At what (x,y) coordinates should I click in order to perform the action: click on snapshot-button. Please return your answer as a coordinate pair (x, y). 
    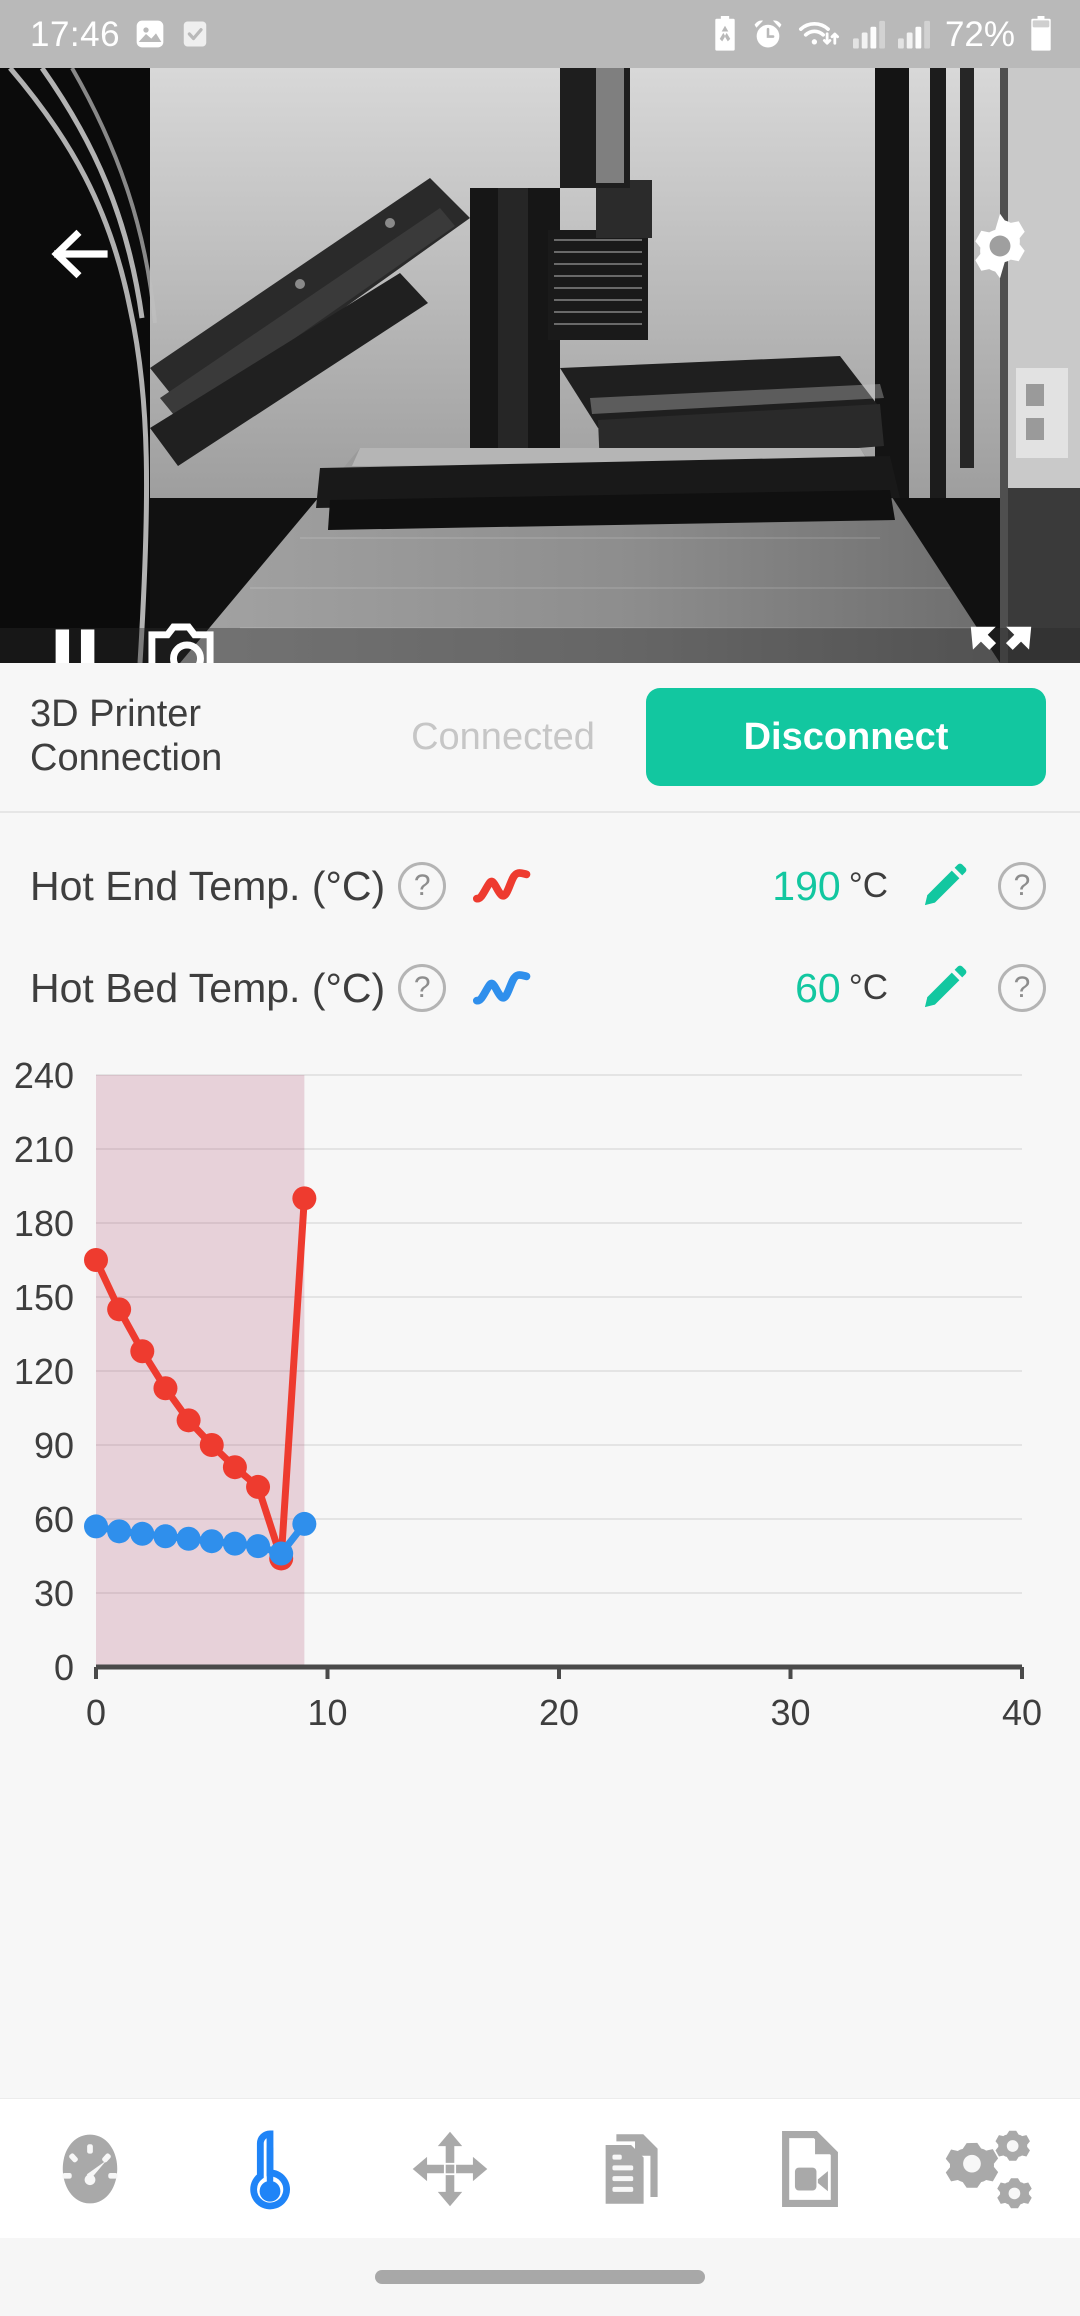
    Looking at the image, I should click on (187, 641).